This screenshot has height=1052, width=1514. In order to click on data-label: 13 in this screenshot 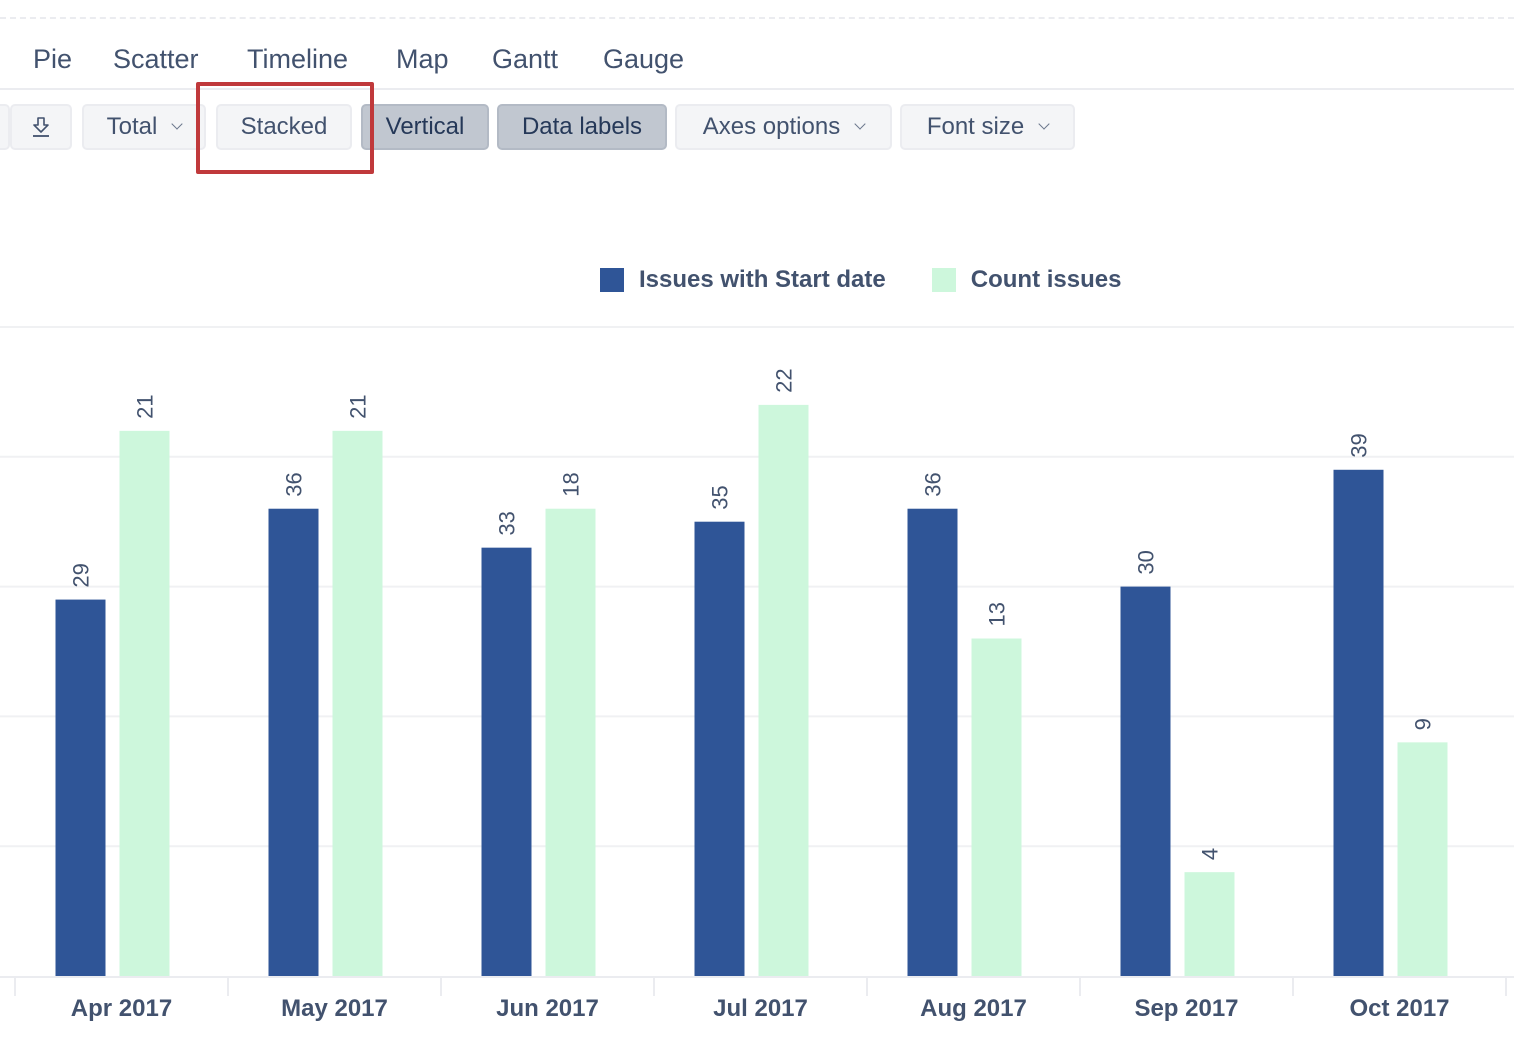, I will do `click(997, 614)`.